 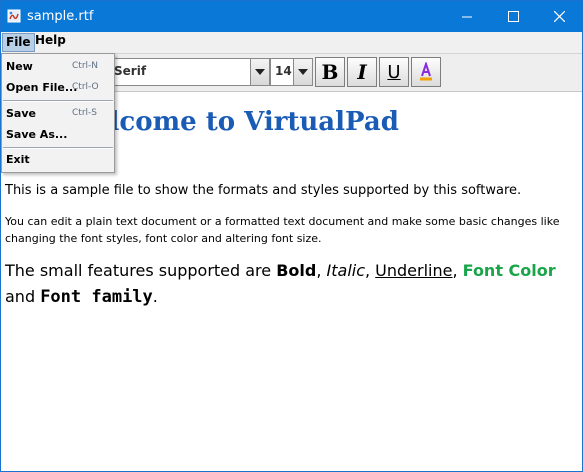 I want to click on app-icon, so click(x=14, y=16).